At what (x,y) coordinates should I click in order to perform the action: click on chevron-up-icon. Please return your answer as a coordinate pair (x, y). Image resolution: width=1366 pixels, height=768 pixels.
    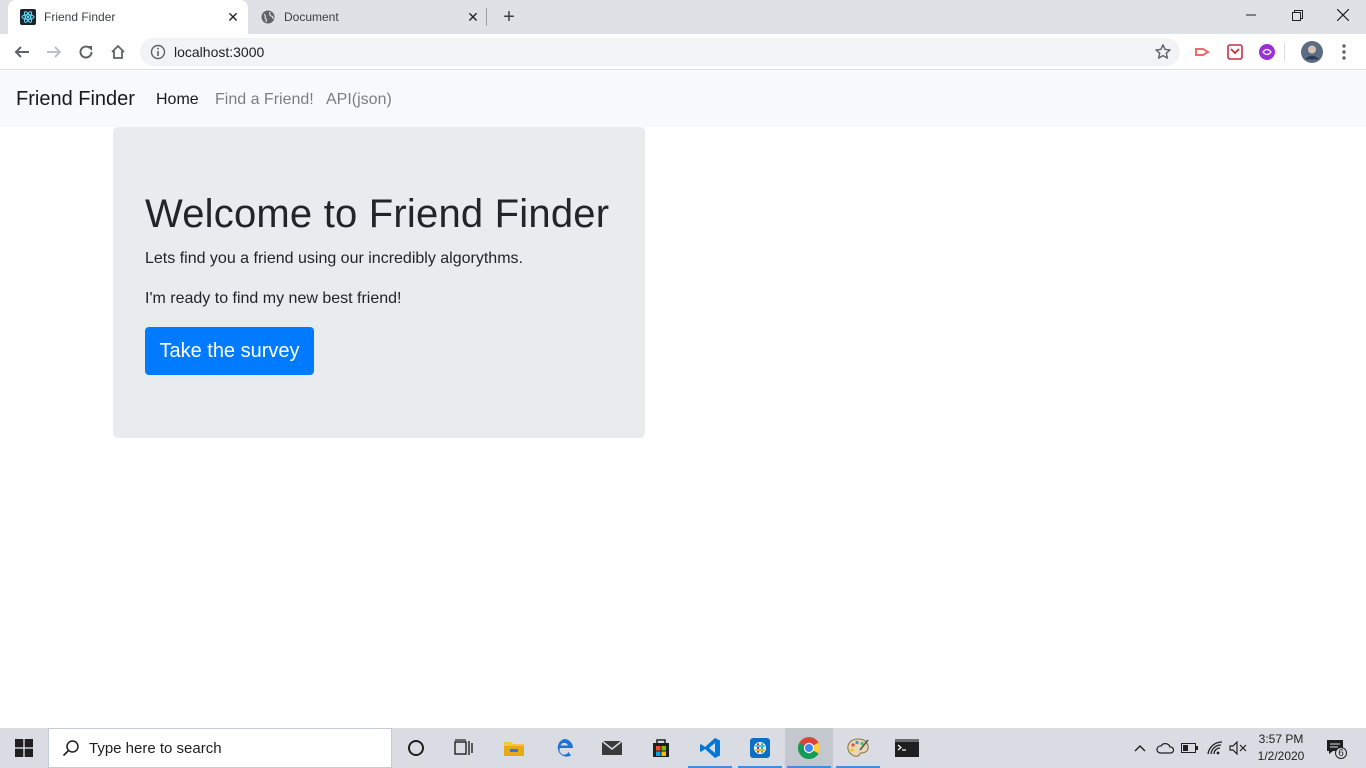
    Looking at the image, I should click on (1140, 748).